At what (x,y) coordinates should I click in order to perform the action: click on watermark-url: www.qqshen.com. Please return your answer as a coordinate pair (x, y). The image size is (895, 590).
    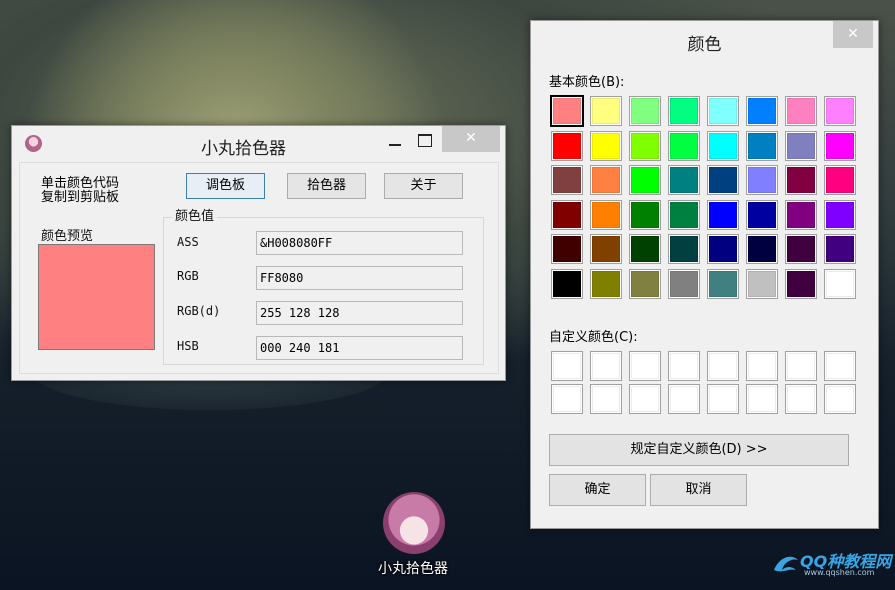
    Looking at the image, I should click on (839, 572).